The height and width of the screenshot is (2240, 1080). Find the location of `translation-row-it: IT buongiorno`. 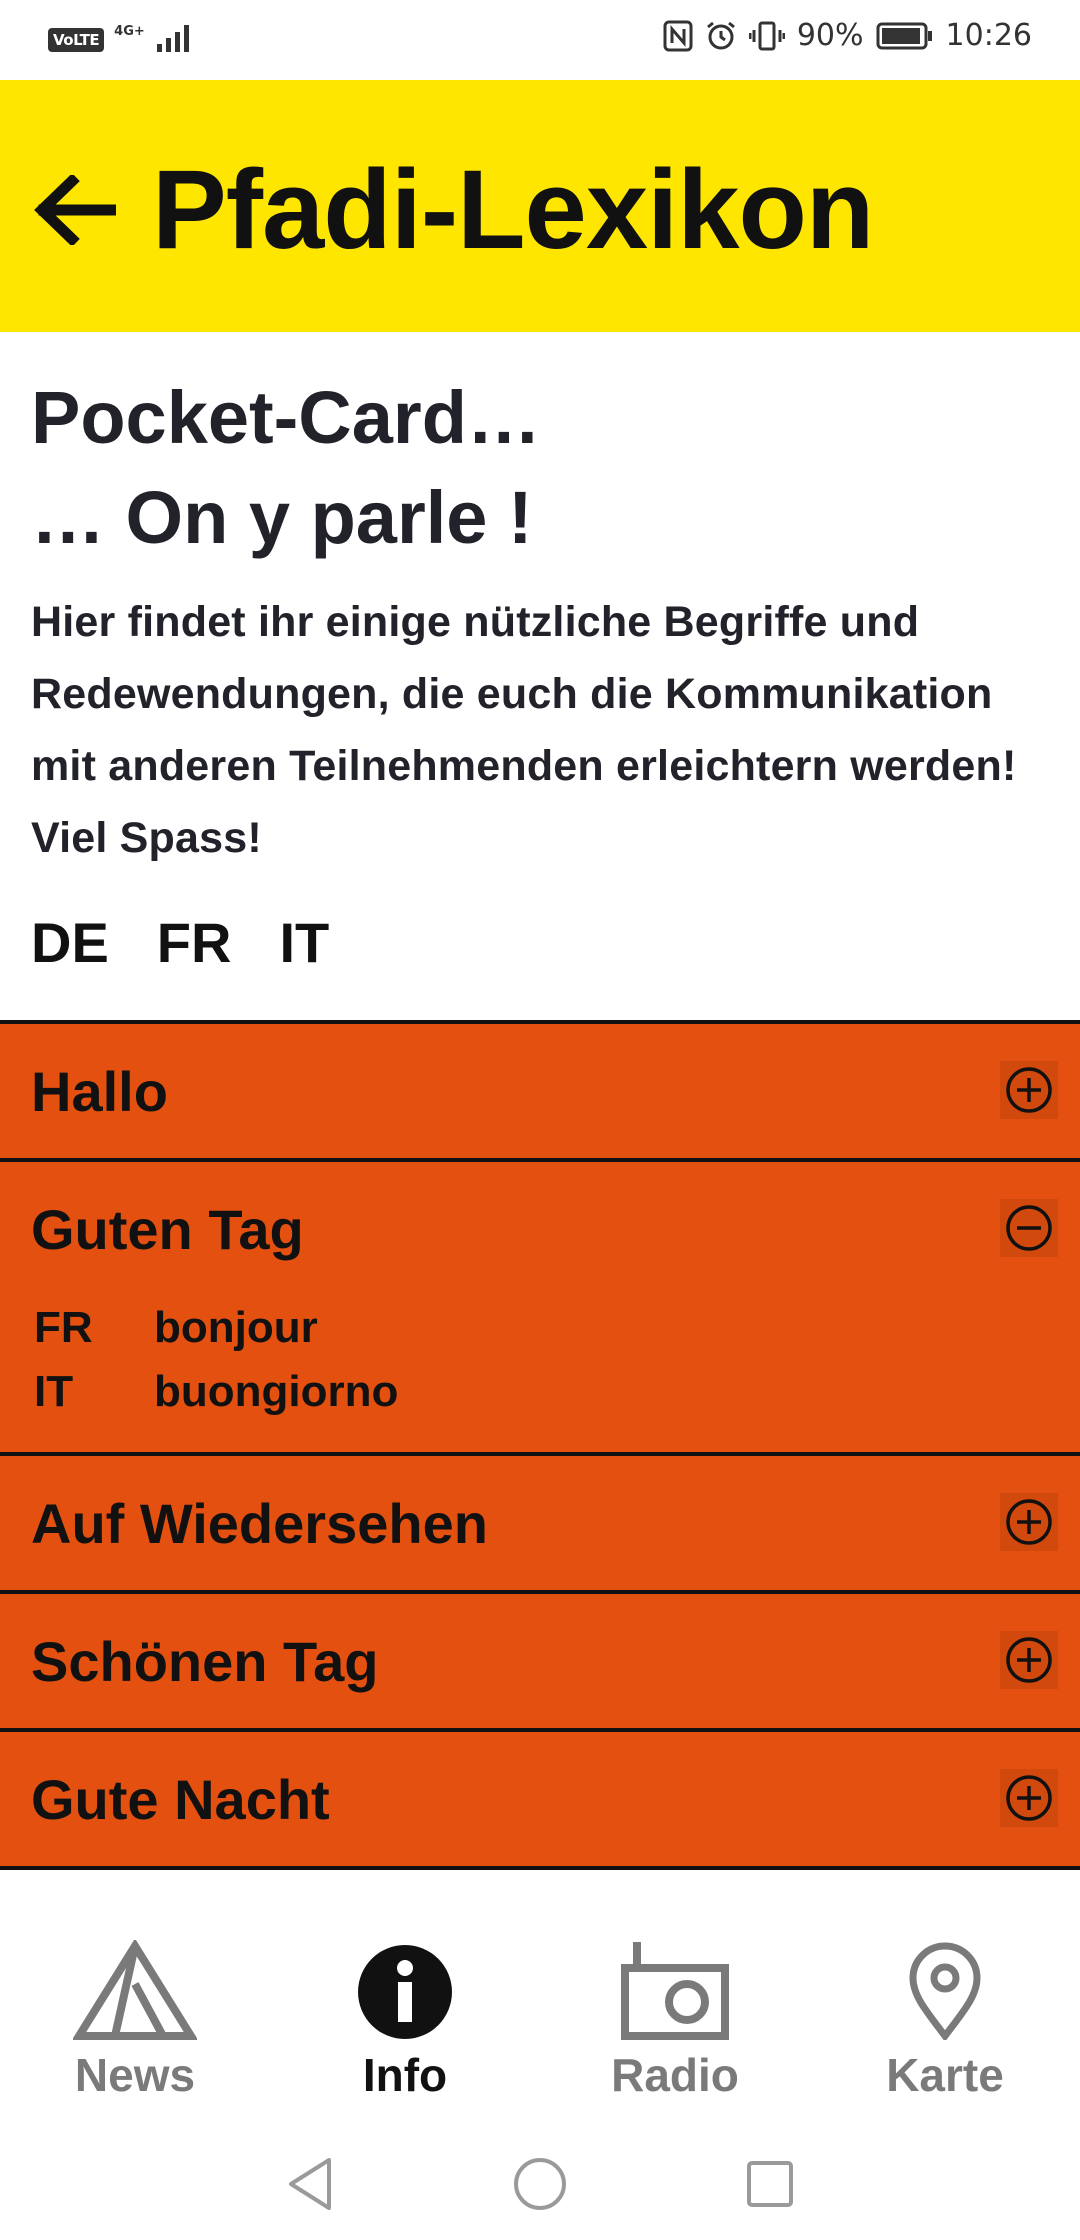

translation-row-it: IT buongiorno is located at coordinates (557, 1392).